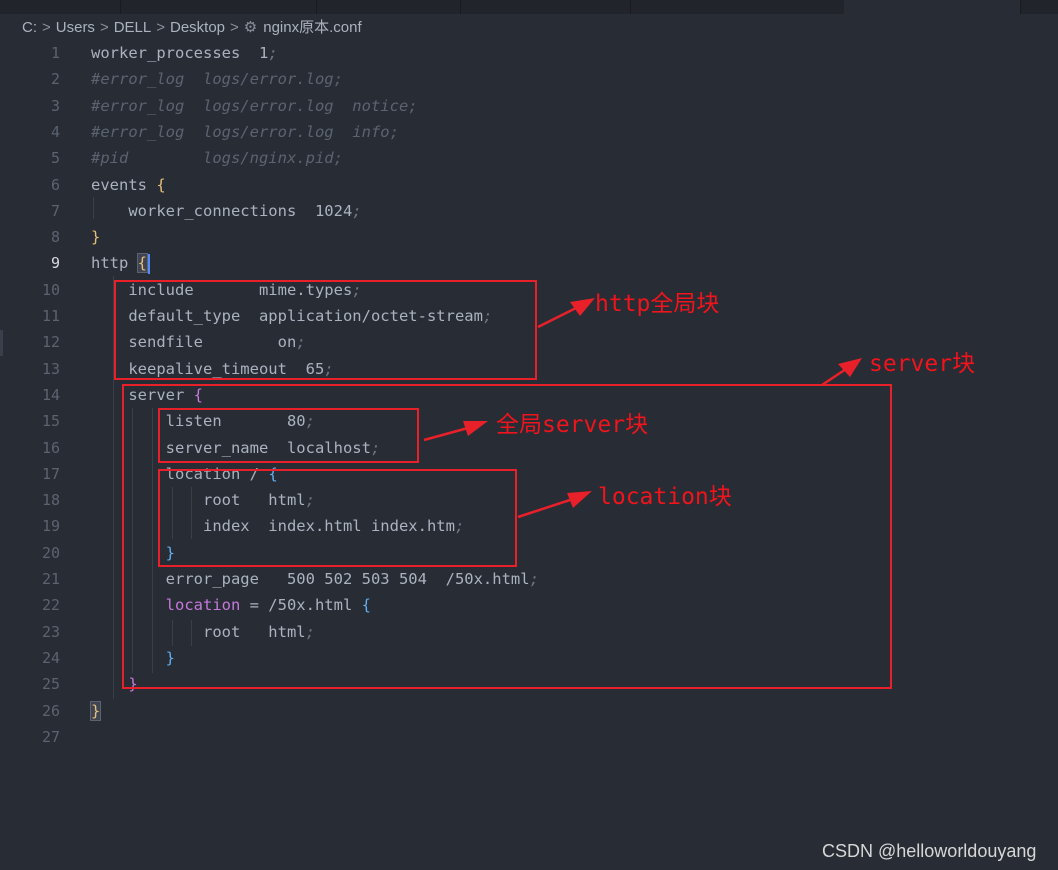 Image resolution: width=1058 pixels, height=870 pixels. Describe the element at coordinates (572, 425) in the screenshot. I see `annotation-global-server-block: 全局server块` at that location.